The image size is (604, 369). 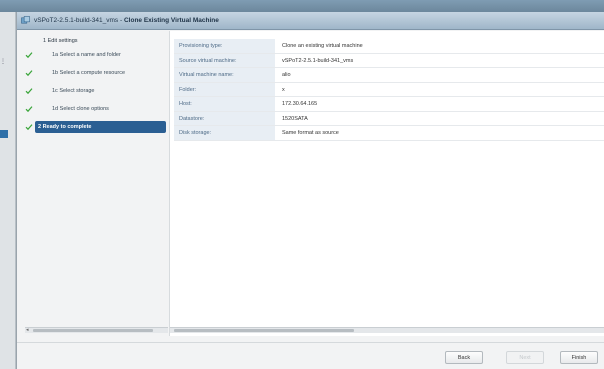 What do you see at coordinates (92, 41) in the screenshot?
I see `nav-step-edit-settings: 1 Edit settings` at bounding box center [92, 41].